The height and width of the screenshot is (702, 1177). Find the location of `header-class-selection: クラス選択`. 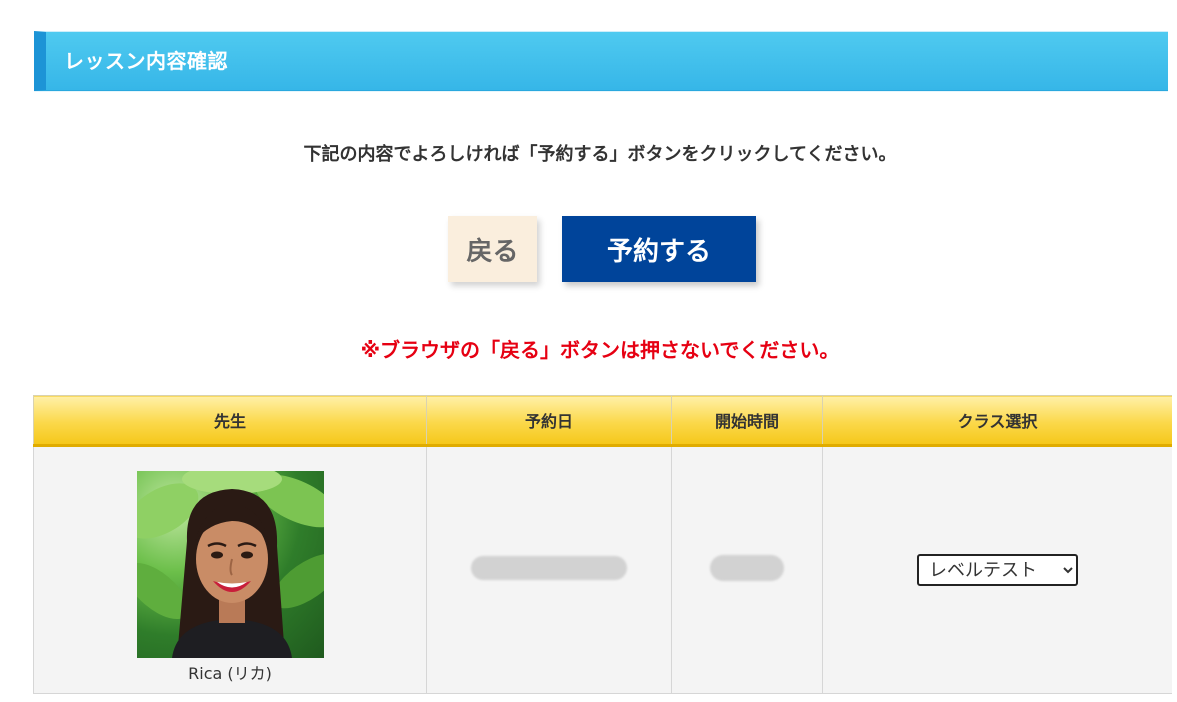

header-class-selection: クラス選択 is located at coordinates (997, 421).